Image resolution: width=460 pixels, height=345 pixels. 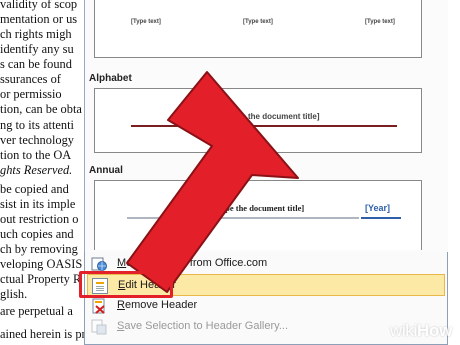 I want to click on document-line: ctual Property R, so click(x=41, y=279).